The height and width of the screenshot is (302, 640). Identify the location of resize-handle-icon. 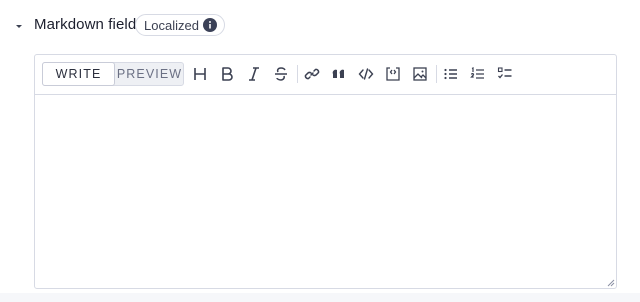
(611, 283).